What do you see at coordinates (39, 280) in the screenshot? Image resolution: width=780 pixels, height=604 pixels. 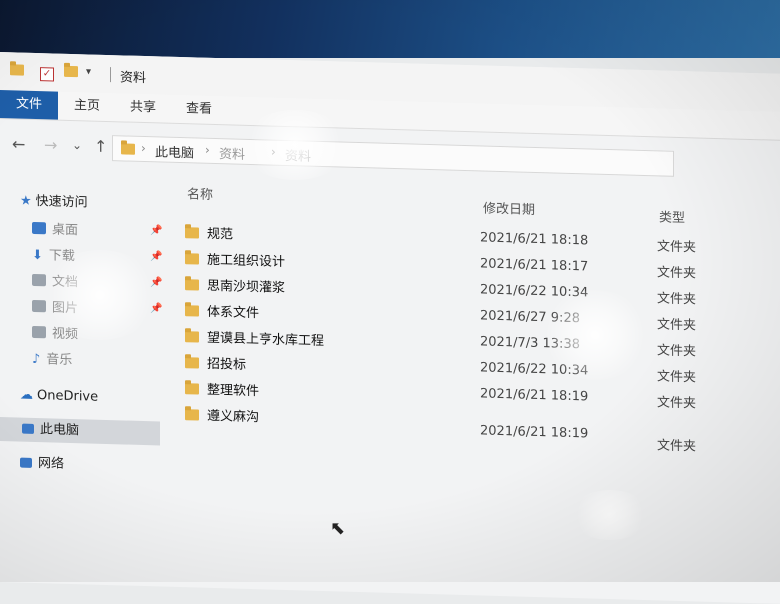 I see `document-icon` at bounding box center [39, 280].